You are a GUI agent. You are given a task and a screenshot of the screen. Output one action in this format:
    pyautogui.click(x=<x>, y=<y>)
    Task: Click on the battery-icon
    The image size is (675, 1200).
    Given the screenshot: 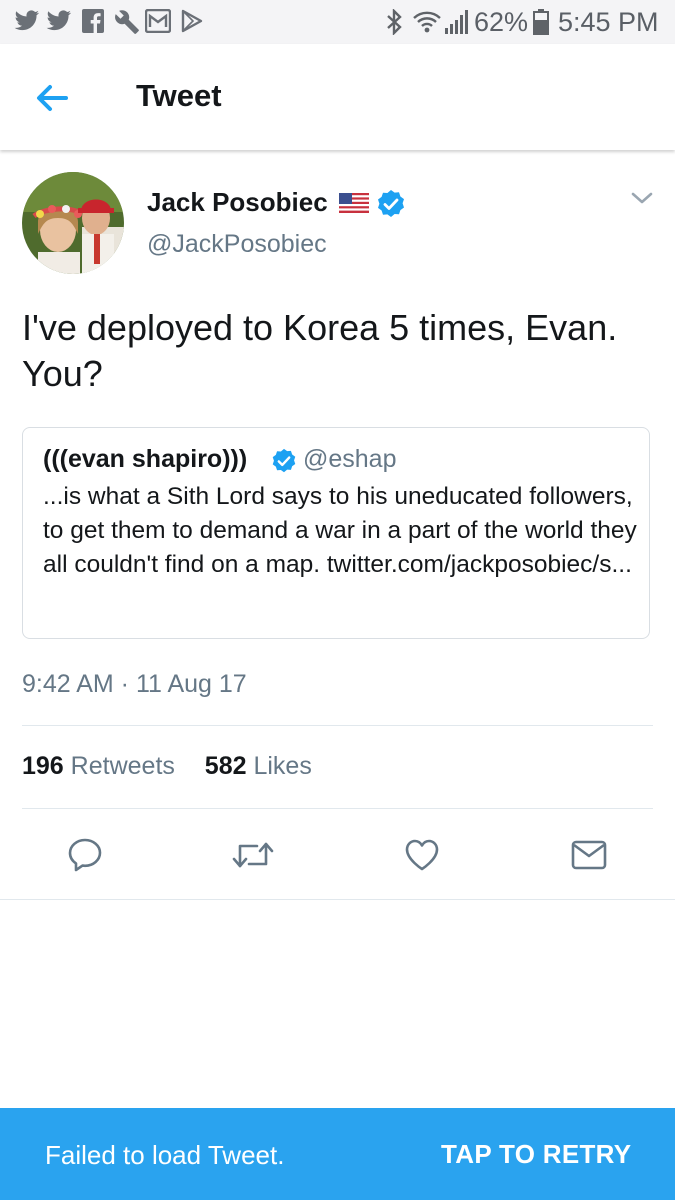 What is the action you would take?
    pyautogui.click(x=541, y=22)
    